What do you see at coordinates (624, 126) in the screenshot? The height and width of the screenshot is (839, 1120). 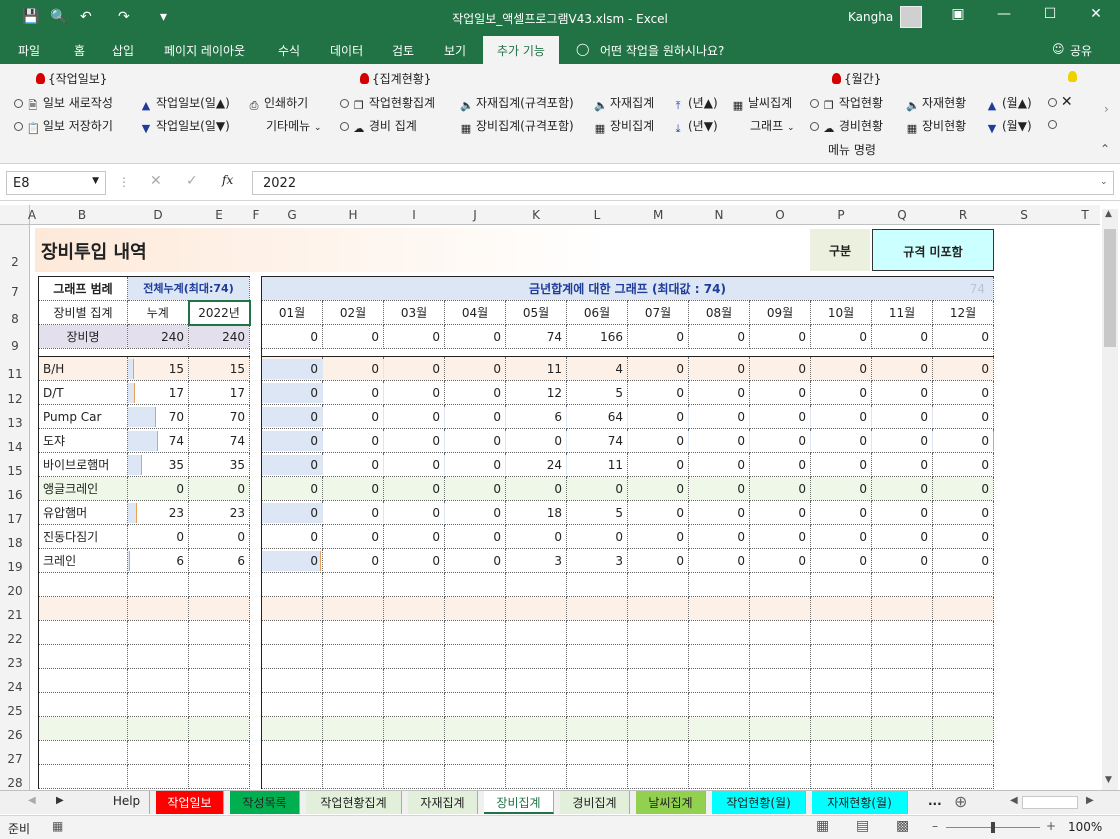 I see `equipment-summary-button: ▦ 장비집계` at bounding box center [624, 126].